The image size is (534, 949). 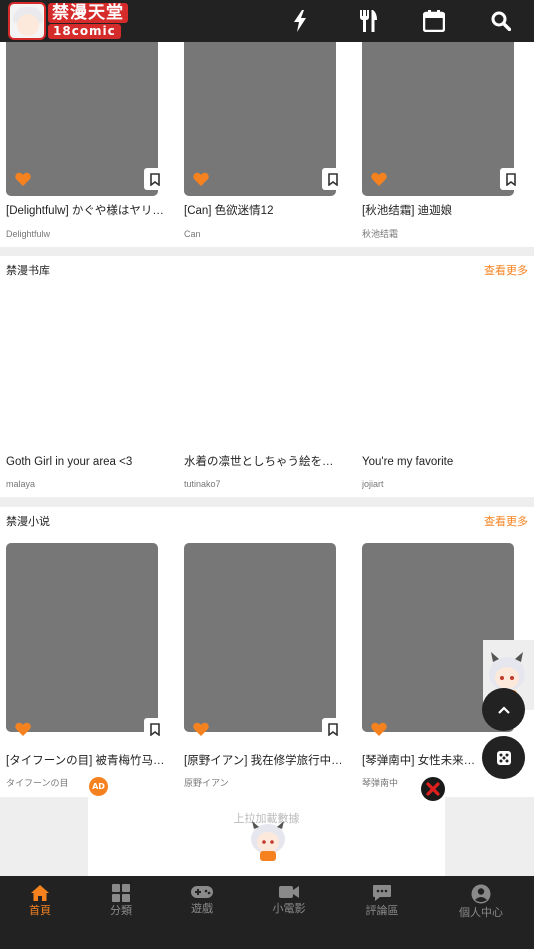 What do you see at coordinates (446, 211) in the screenshot?
I see `comic-title: [秋池结霜] 迪迦娘` at bounding box center [446, 211].